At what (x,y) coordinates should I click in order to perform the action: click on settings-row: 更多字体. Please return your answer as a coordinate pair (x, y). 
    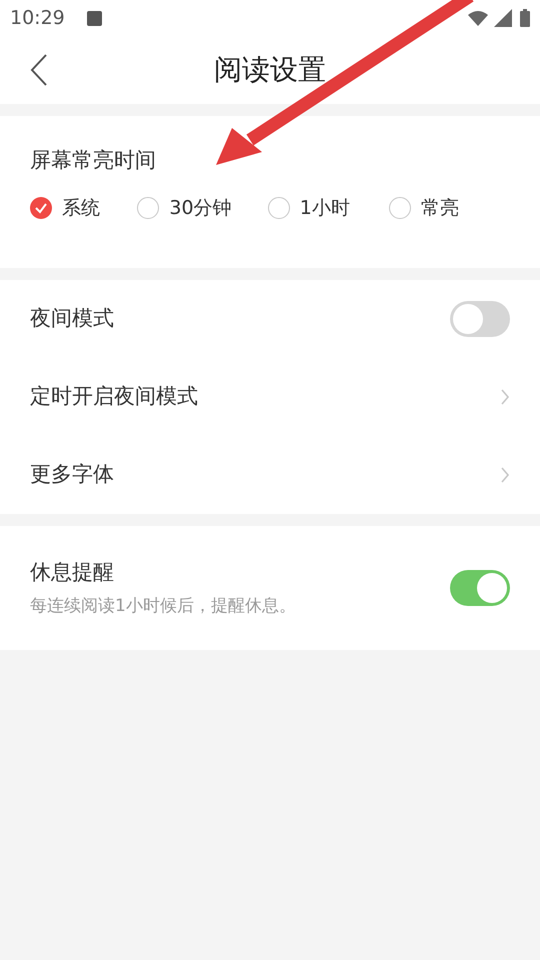
    Looking at the image, I should click on (270, 475).